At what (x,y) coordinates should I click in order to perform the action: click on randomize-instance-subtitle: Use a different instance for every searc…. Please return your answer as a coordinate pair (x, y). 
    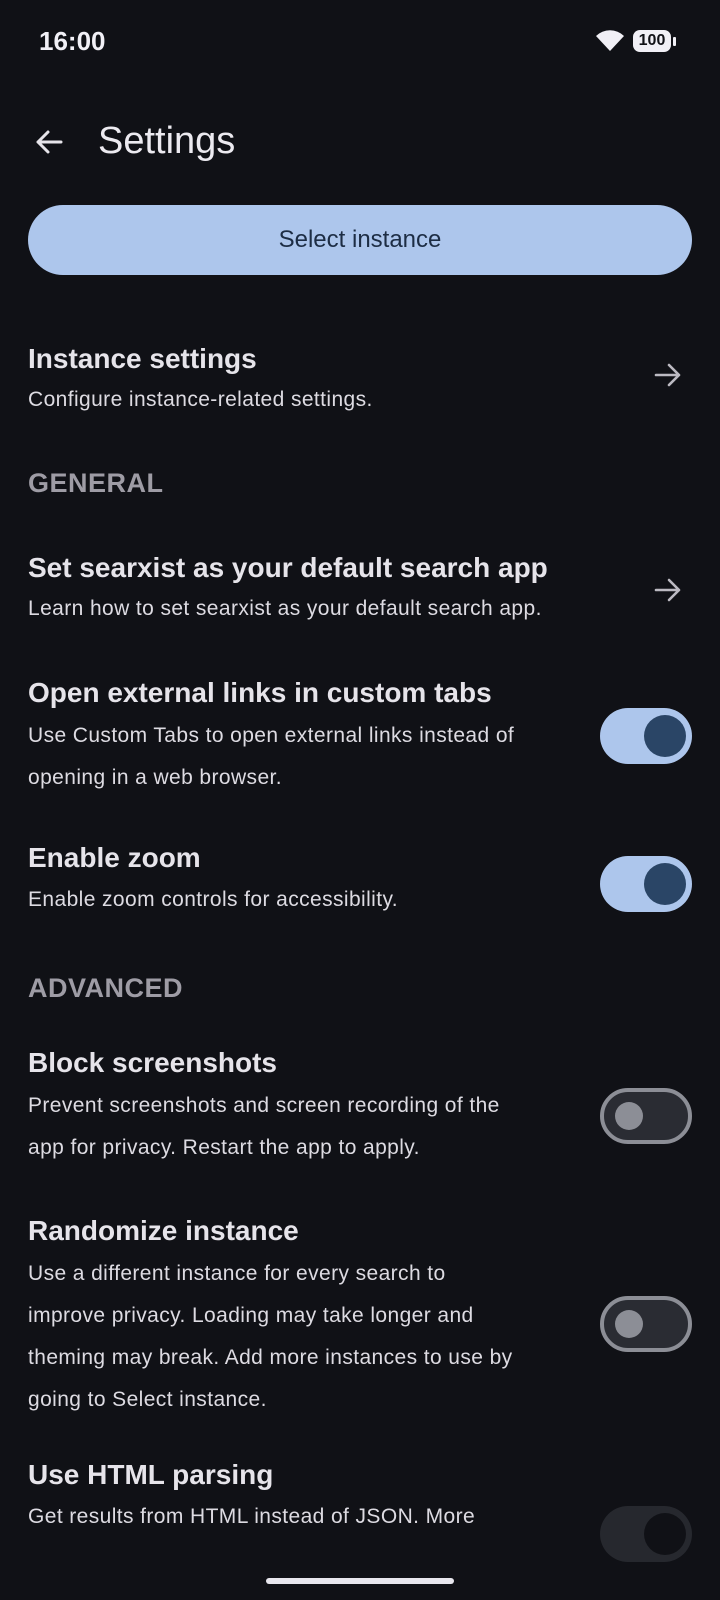
    Looking at the image, I should click on (270, 1336).